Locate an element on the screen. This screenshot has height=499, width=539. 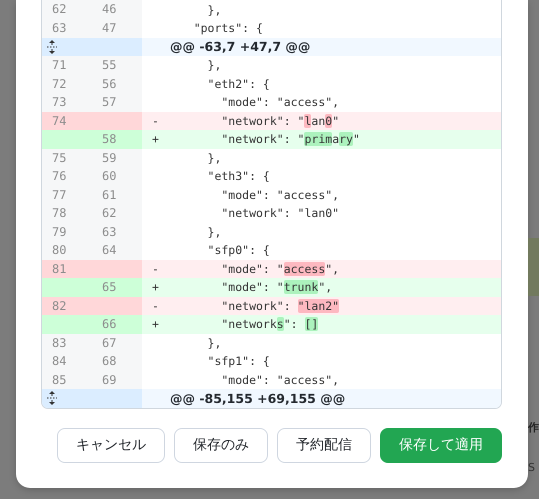
line-number: 71 is located at coordinates (67, 65).